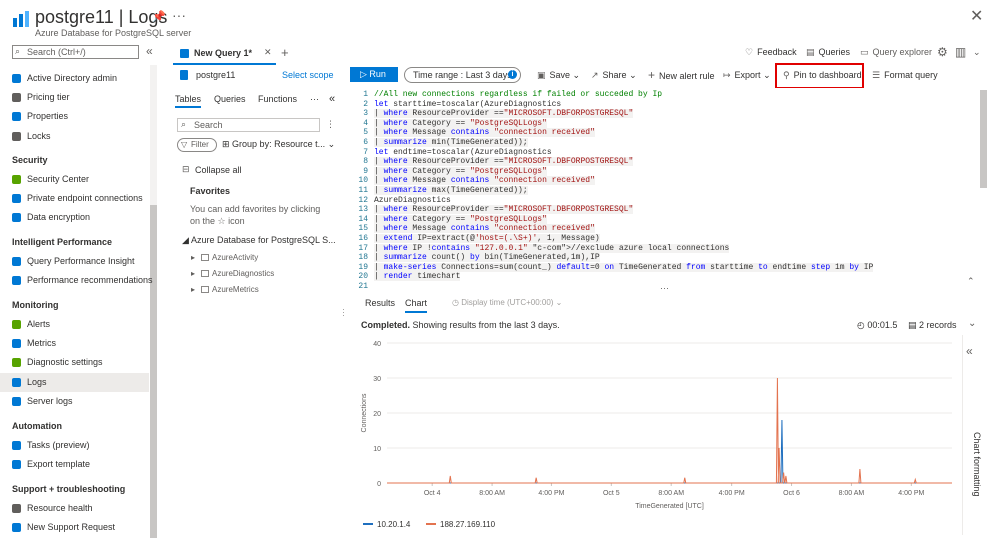 The width and height of the screenshot is (999, 543). I want to click on sidebar-item-performance-recommendations: Performance recommendations, so click(76, 280).